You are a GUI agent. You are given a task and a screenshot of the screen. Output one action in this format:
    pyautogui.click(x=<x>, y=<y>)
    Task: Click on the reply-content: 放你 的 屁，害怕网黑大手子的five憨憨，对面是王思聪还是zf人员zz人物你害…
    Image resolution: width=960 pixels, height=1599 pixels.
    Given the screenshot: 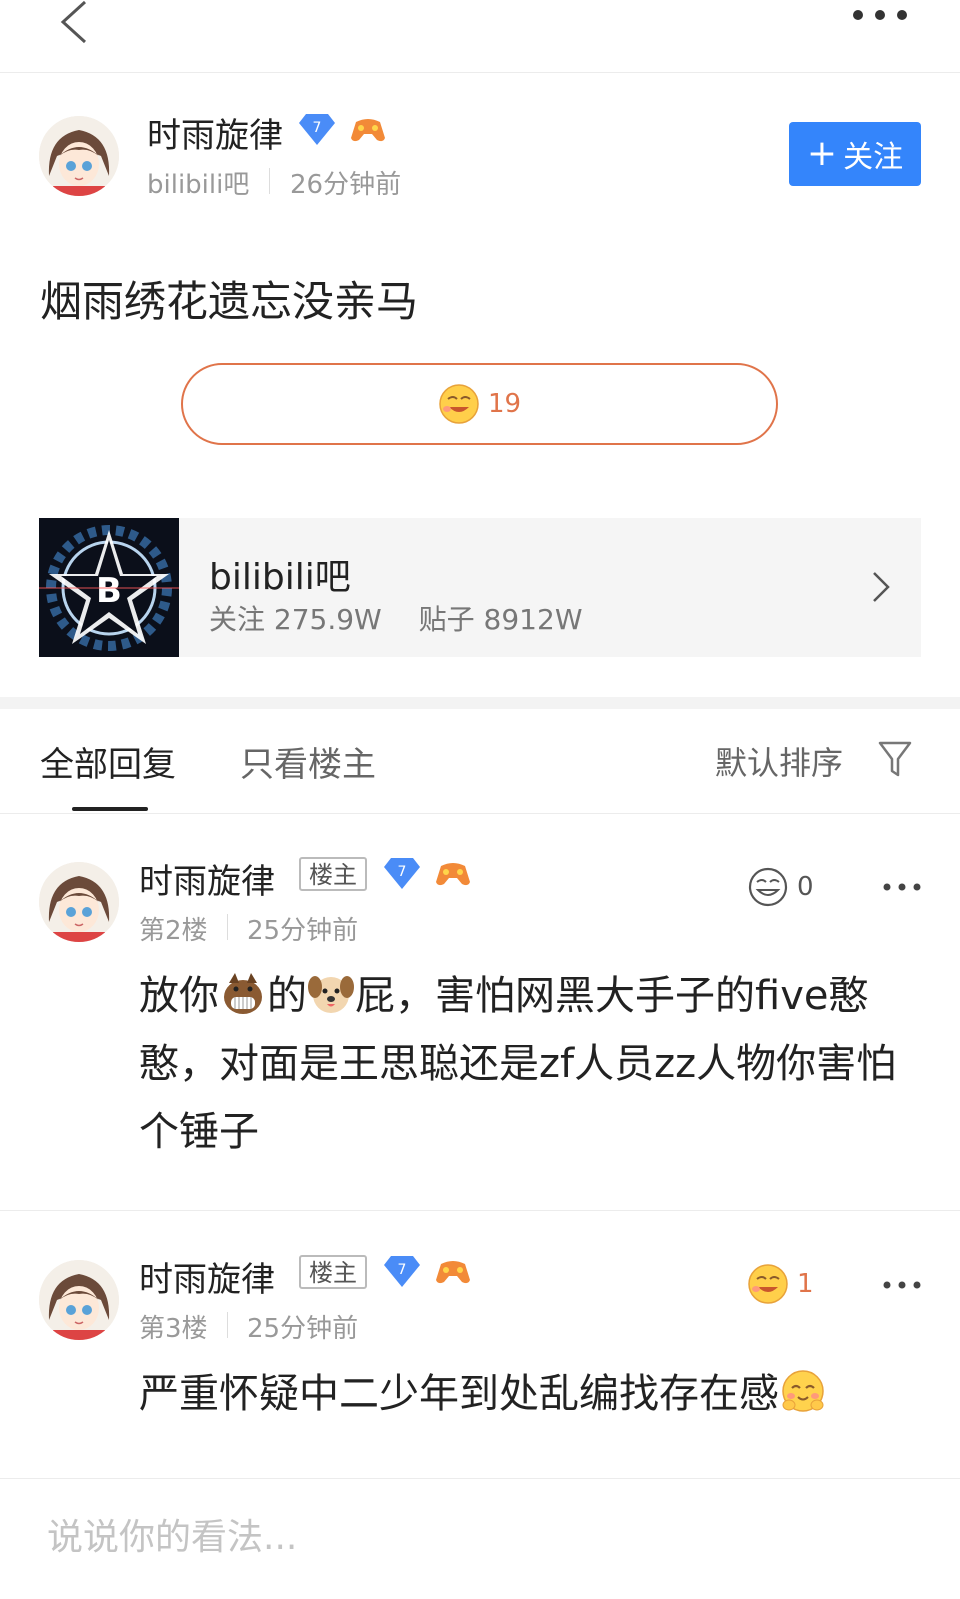 What is the action you would take?
    pyautogui.click(x=534, y=1064)
    